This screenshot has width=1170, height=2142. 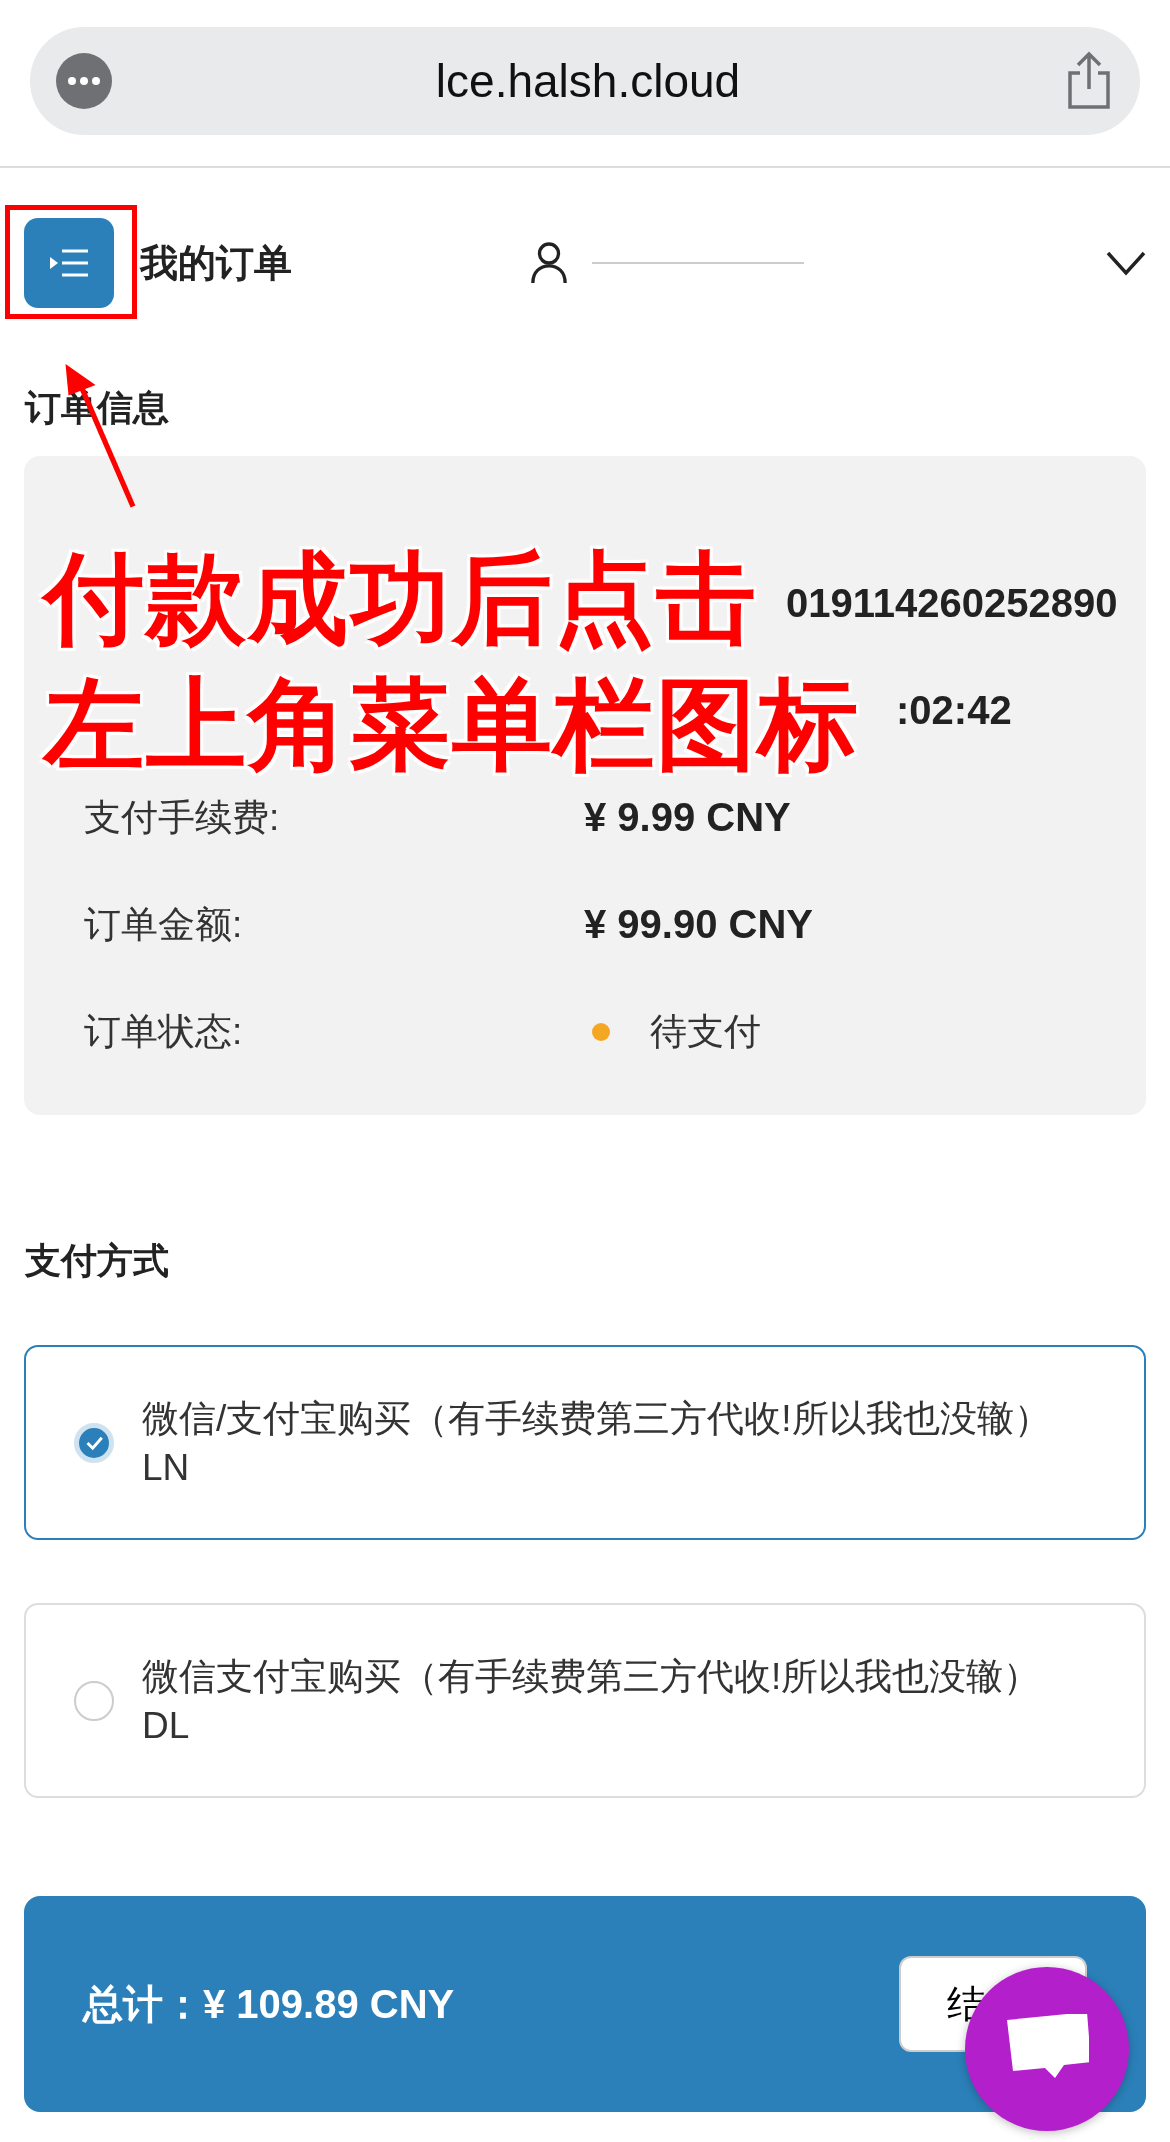 What do you see at coordinates (549, 263) in the screenshot?
I see `user-icon` at bounding box center [549, 263].